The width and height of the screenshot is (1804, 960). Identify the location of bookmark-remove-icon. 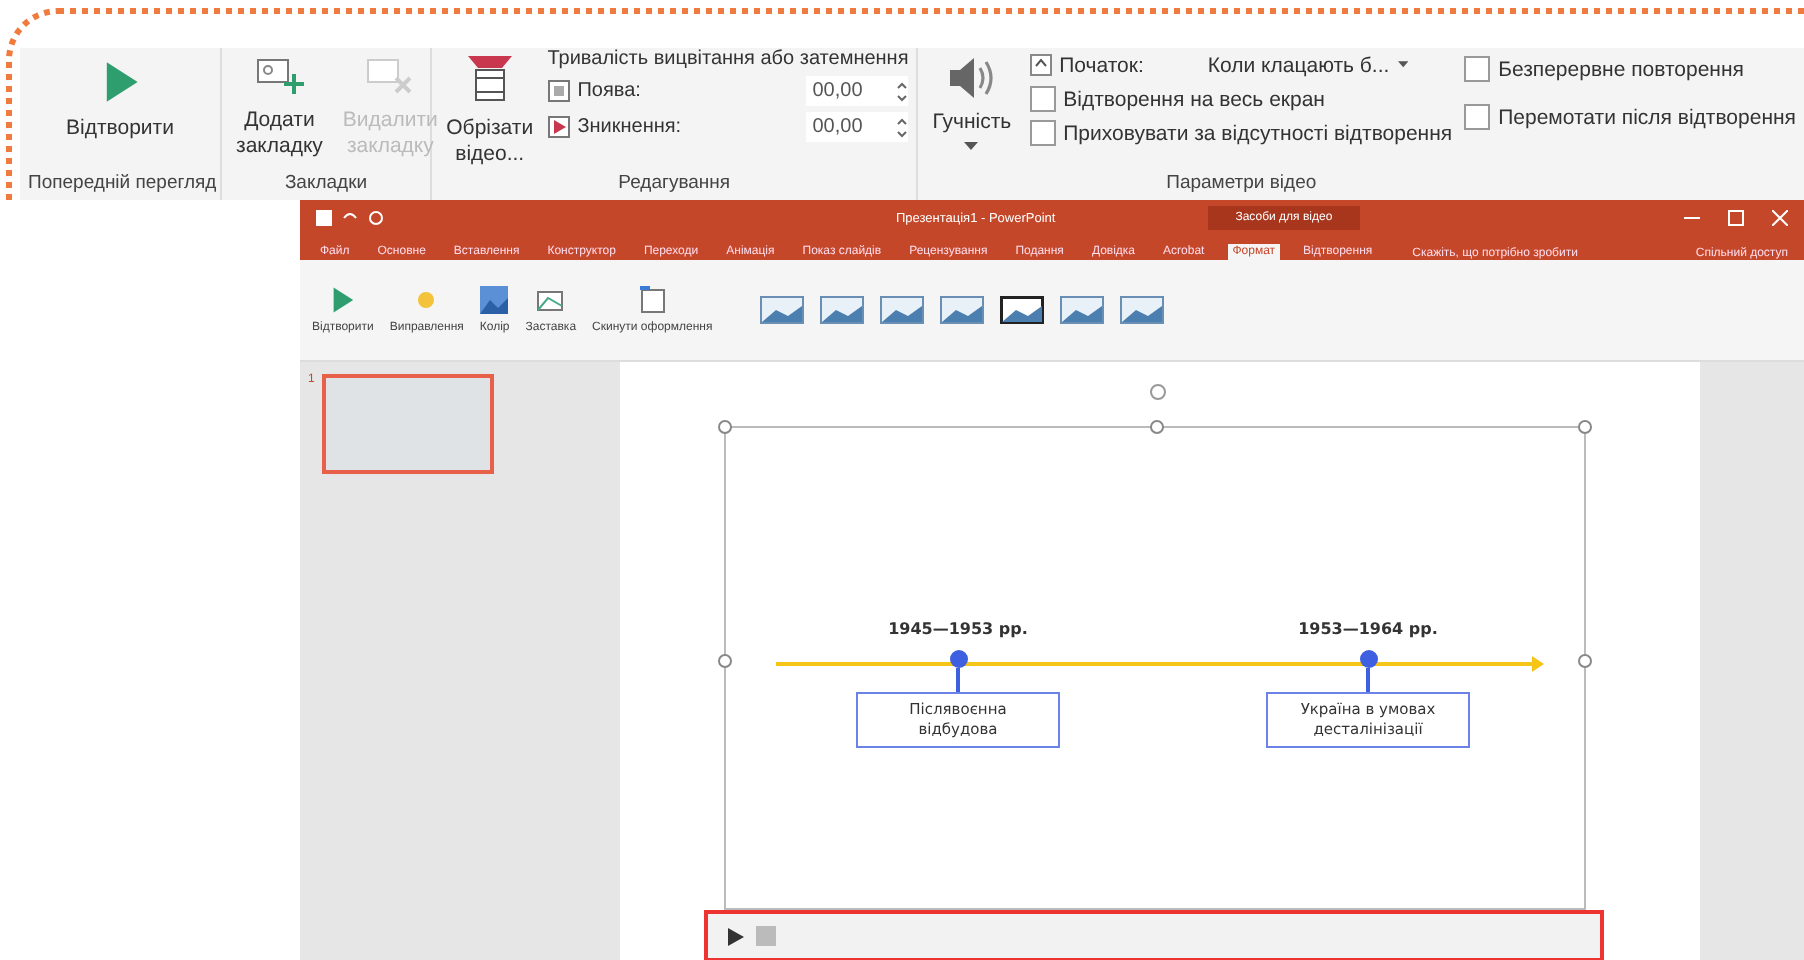
(390, 76).